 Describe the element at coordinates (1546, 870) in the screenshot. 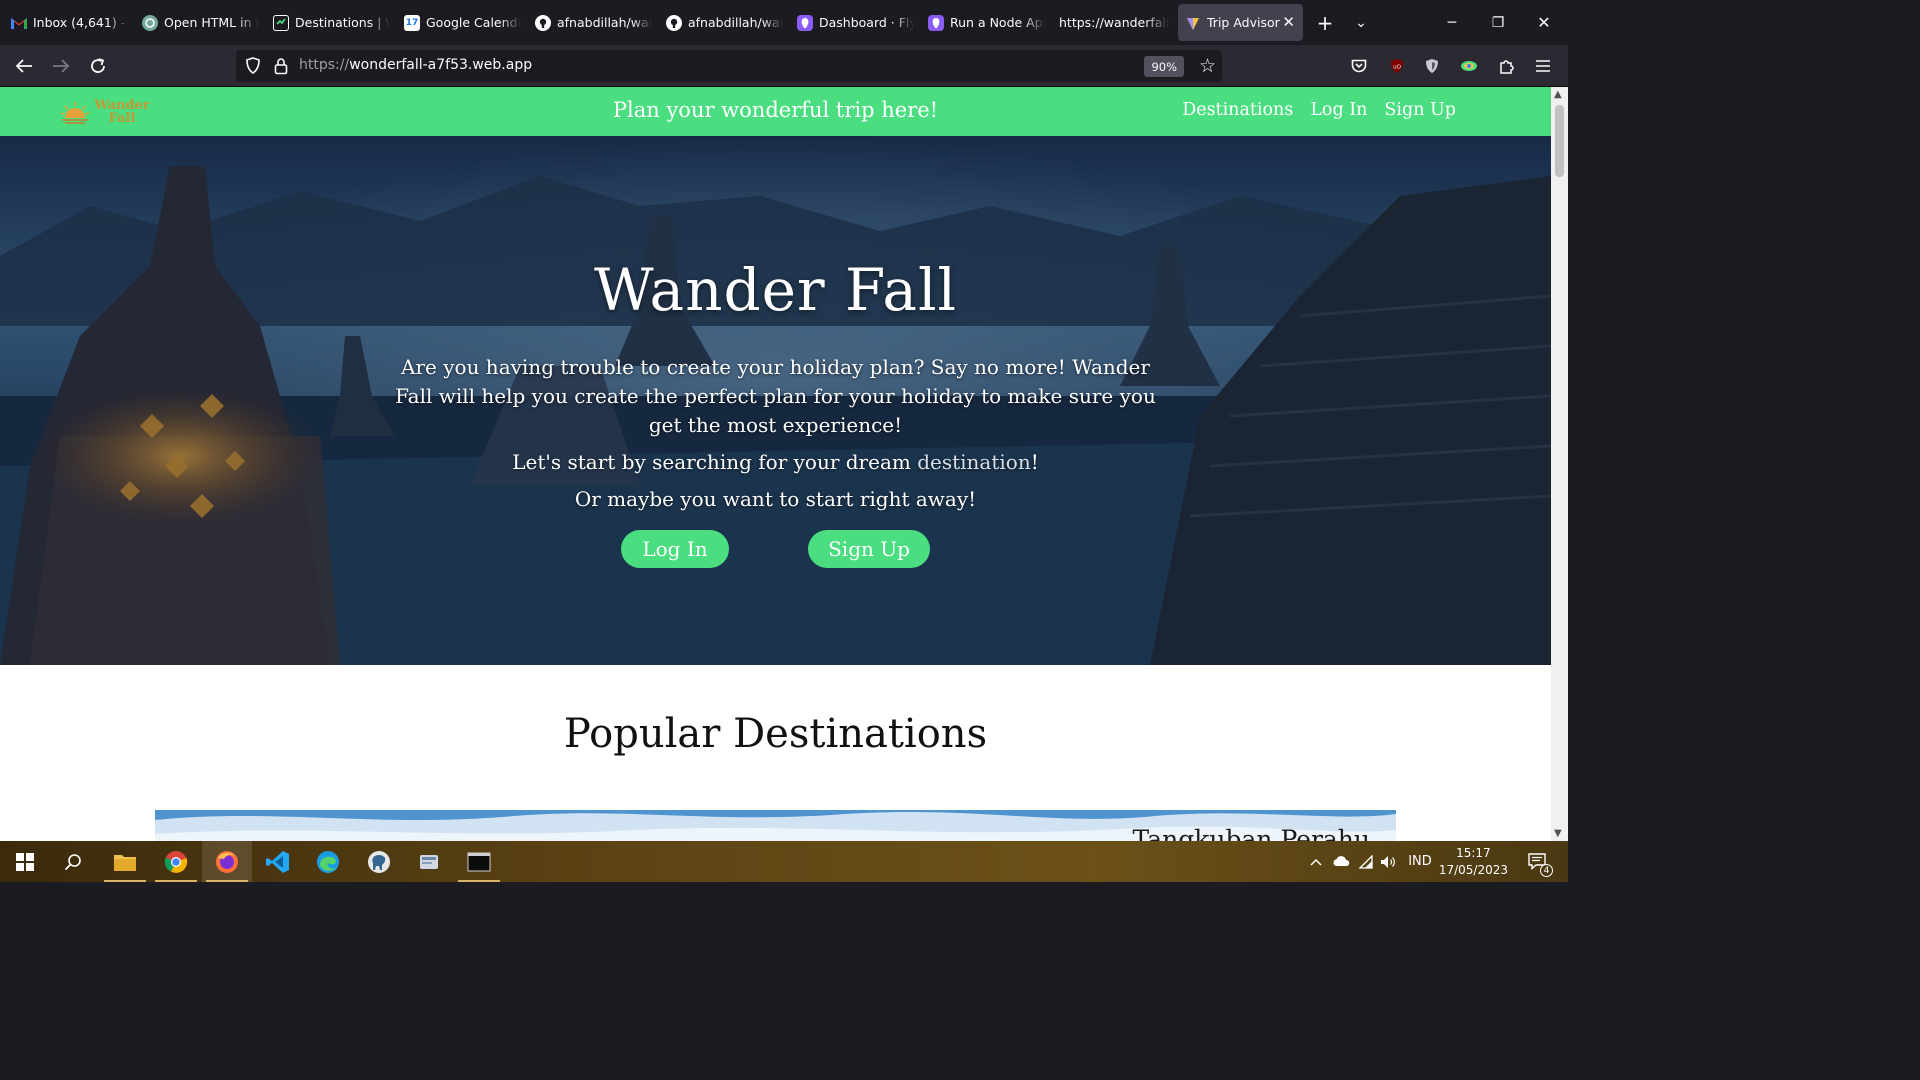

I see `notification-count-badge: 4` at that location.